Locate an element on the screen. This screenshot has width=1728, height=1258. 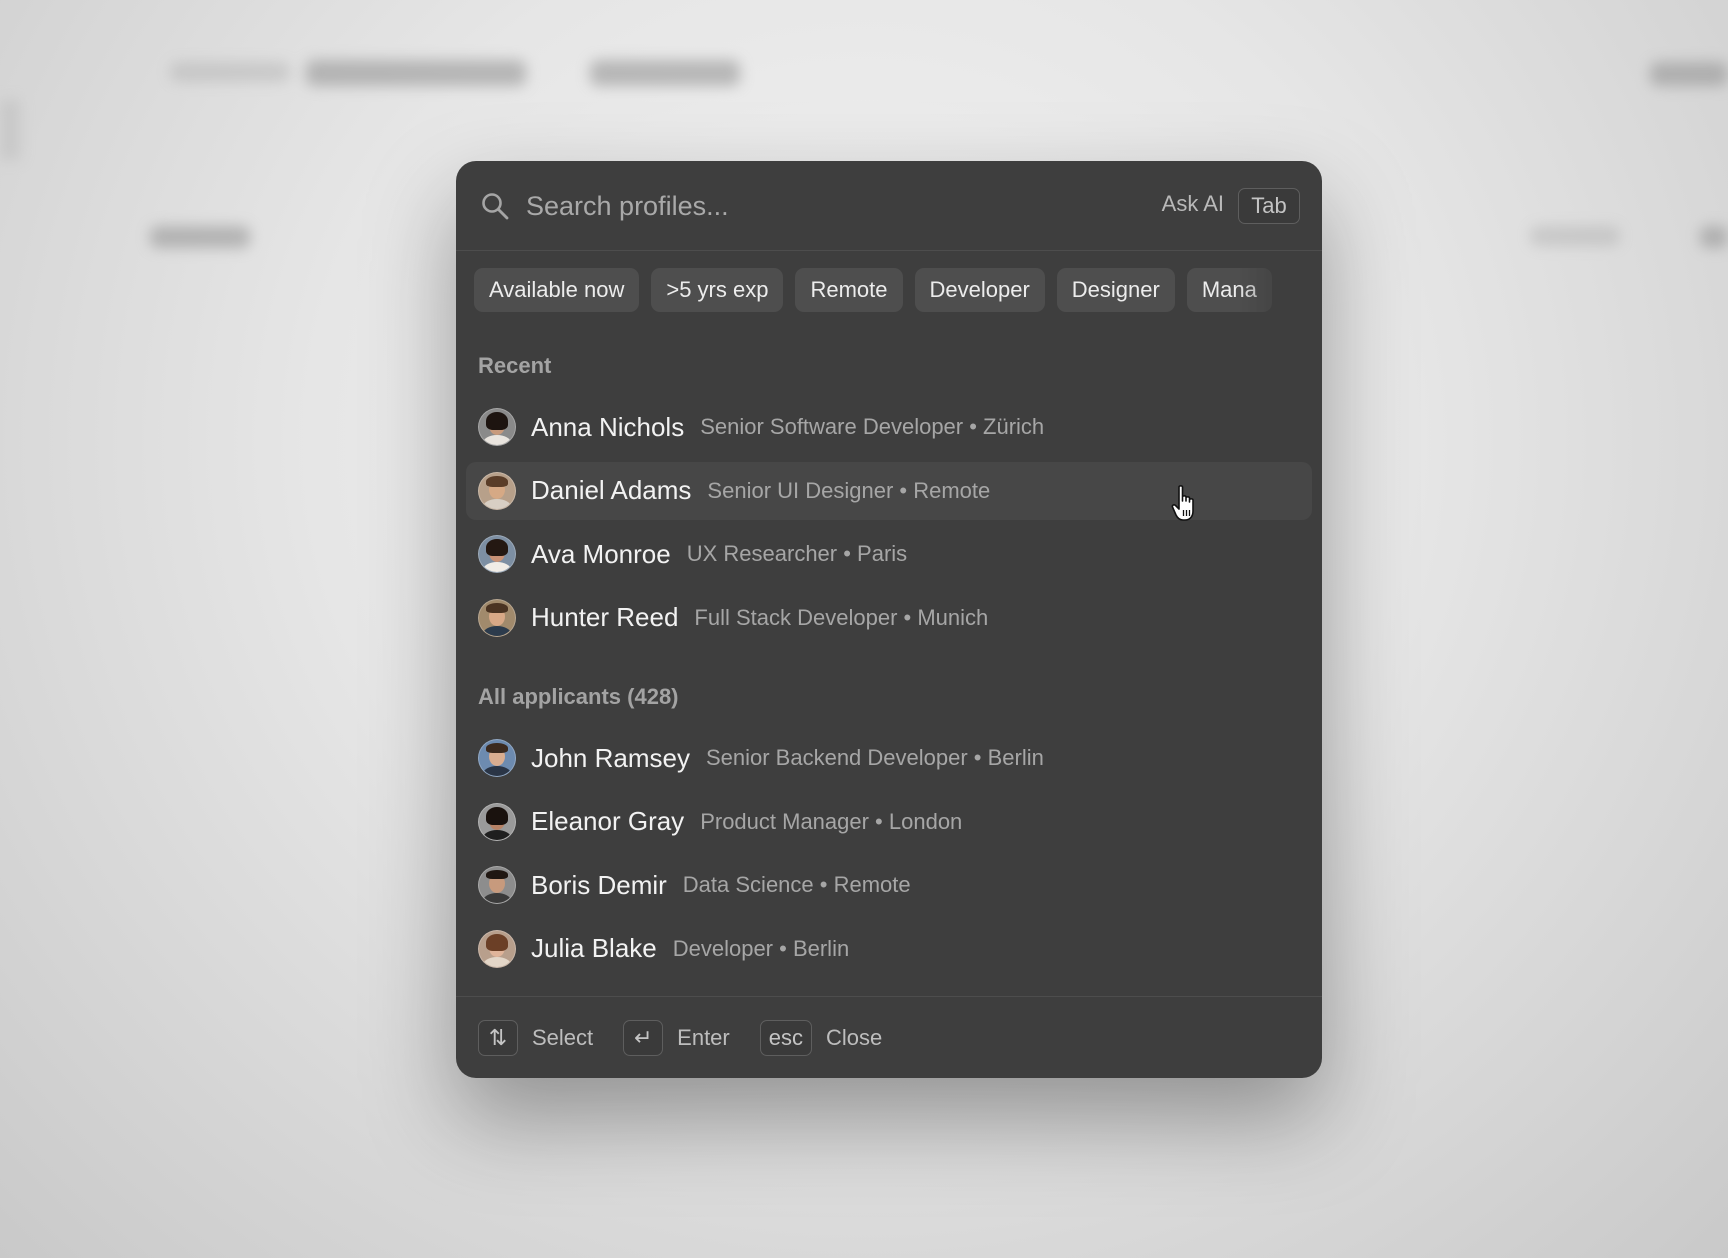
profile-name: Ava Monroe is located at coordinates (601, 553).